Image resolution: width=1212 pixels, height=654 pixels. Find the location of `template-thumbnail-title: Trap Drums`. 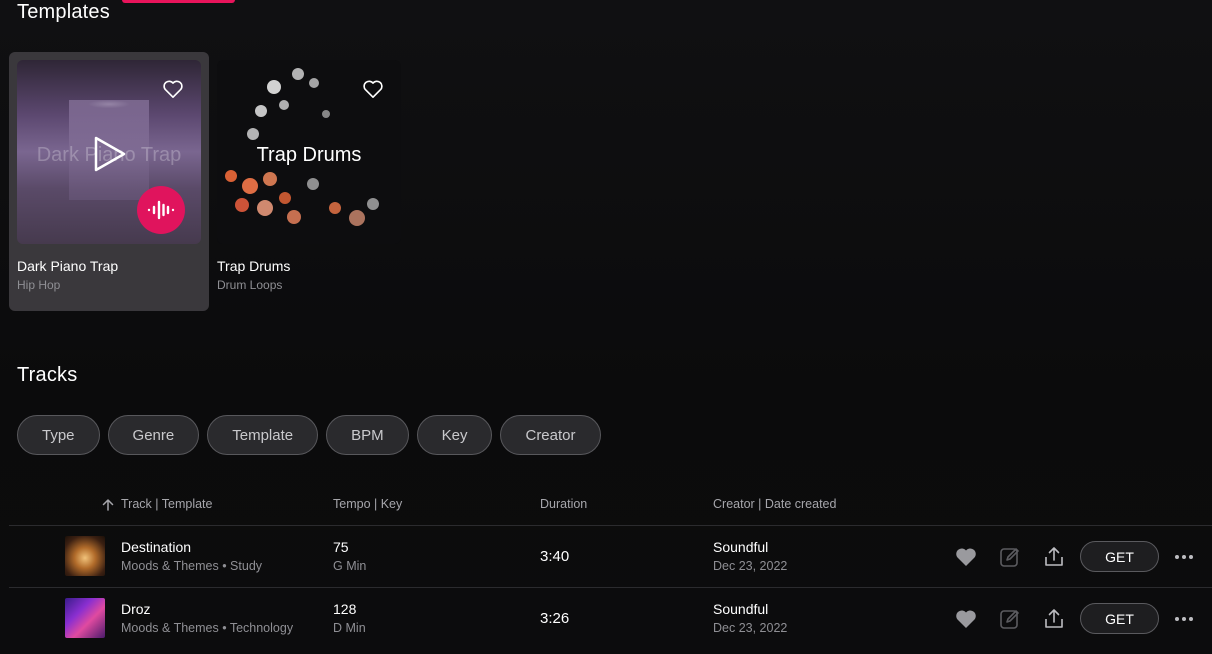

template-thumbnail-title: Trap Drums is located at coordinates (309, 155).